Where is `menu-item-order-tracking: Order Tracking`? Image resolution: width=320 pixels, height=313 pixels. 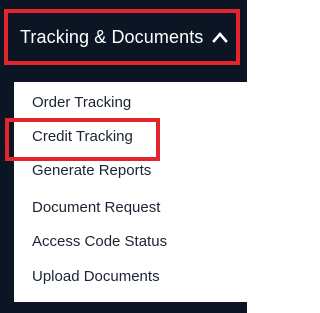
menu-item-order-tracking: Order Tracking is located at coordinates (81, 102).